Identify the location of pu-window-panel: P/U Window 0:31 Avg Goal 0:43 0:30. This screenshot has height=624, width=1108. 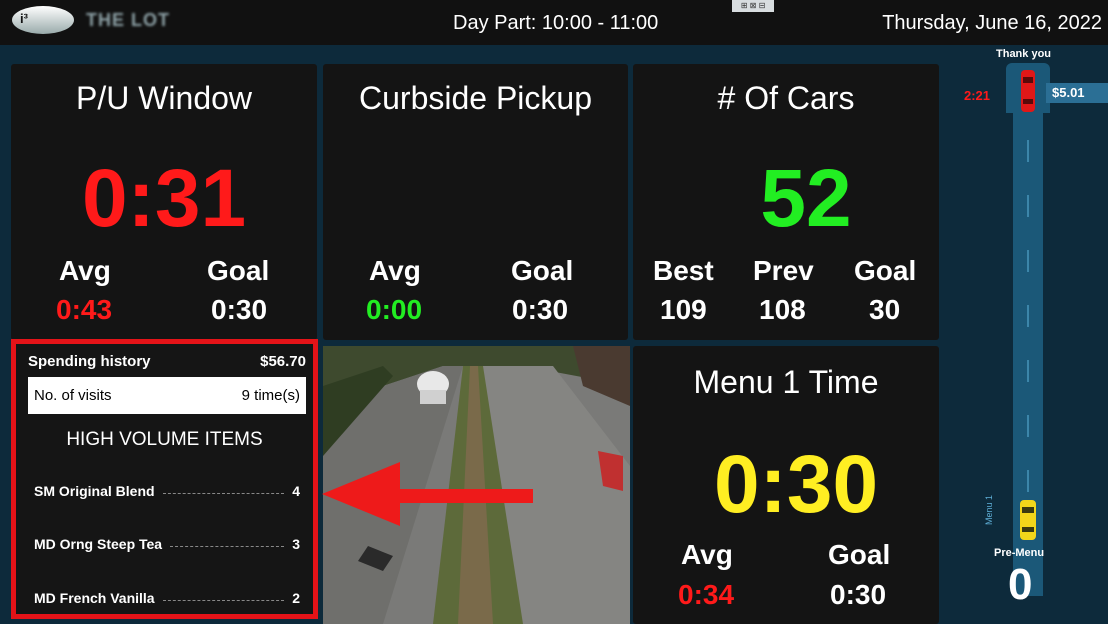
(164, 202).